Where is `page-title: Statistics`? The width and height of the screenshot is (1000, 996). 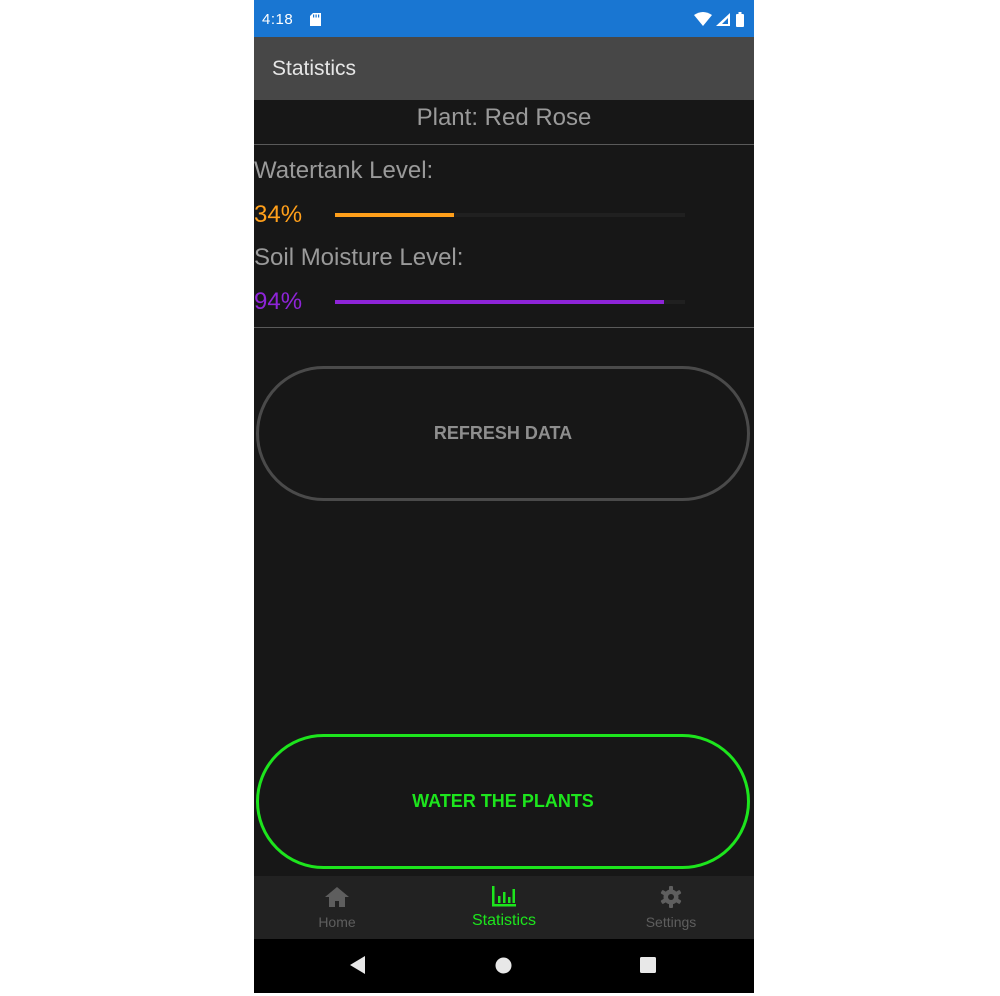 page-title: Statistics is located at coordinates (314, 68).